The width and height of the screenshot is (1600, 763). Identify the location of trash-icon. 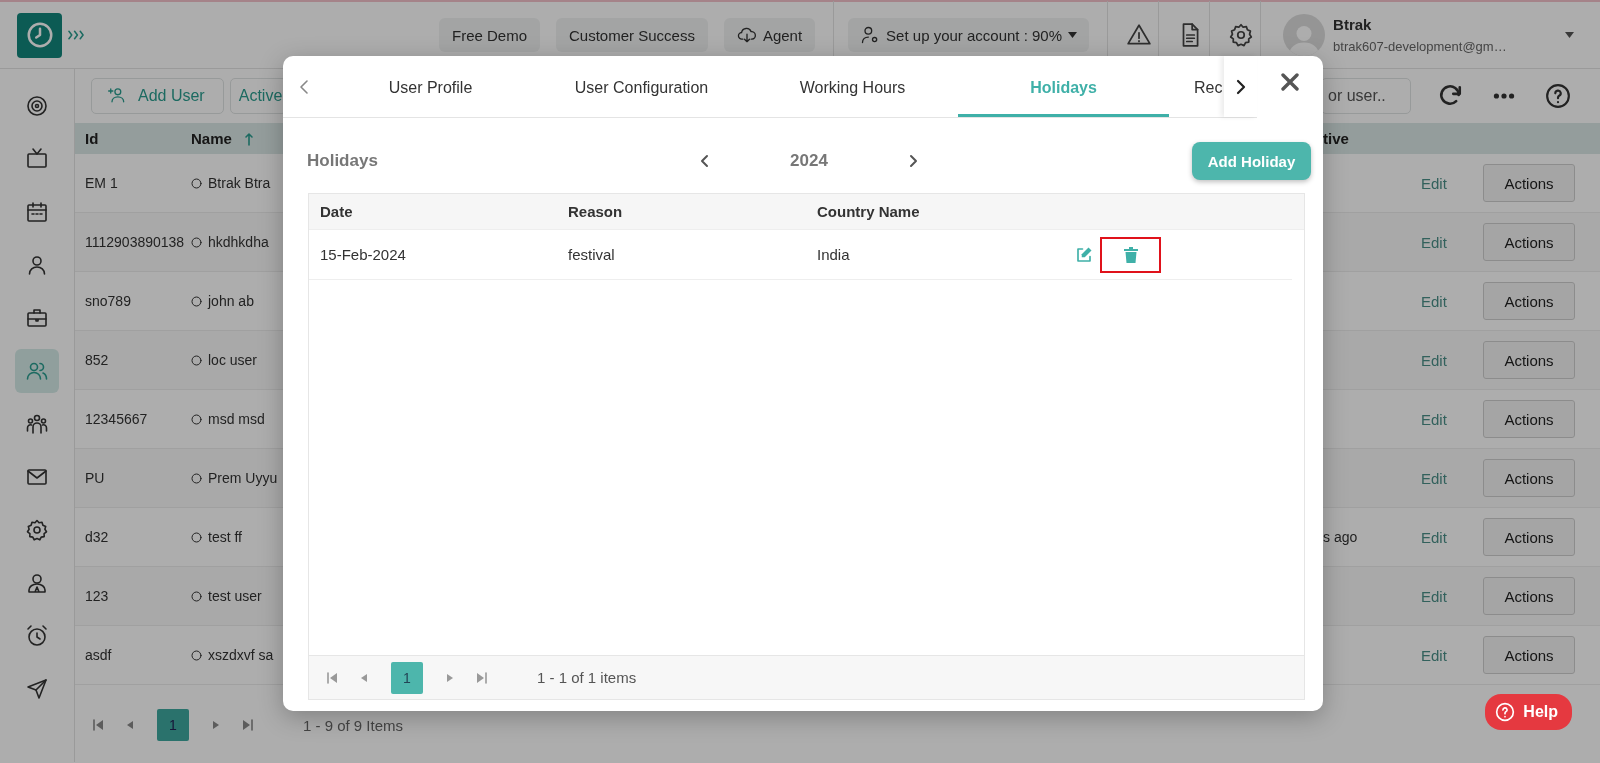
(1130, 254).